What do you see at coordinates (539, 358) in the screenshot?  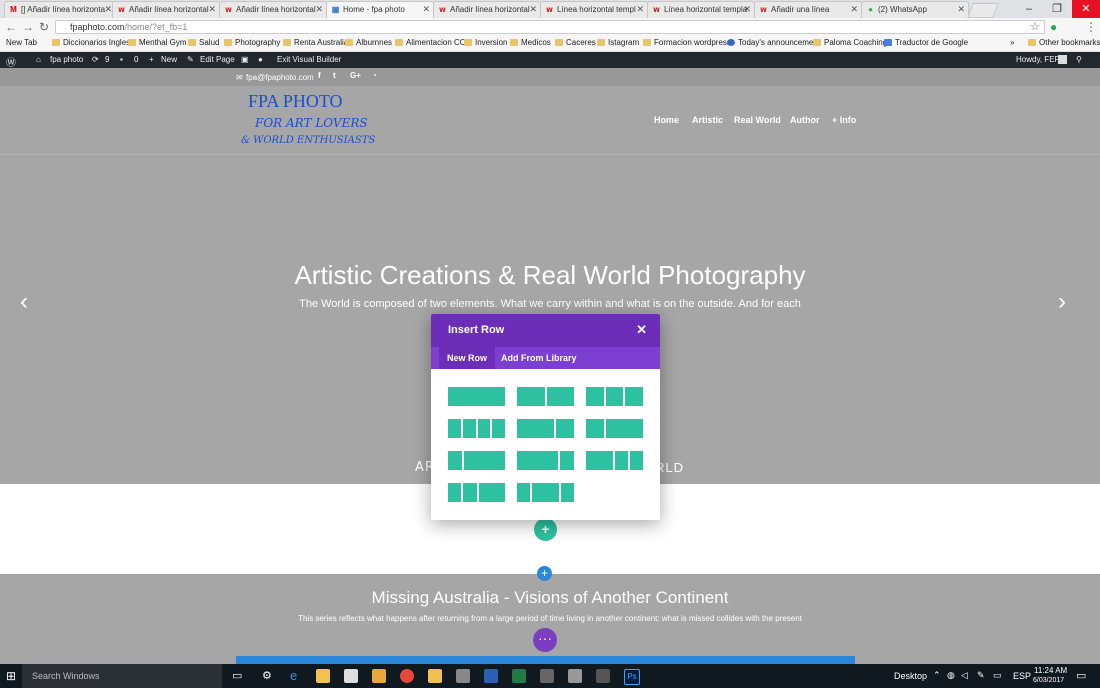 I see `tab-add-from-library: Add From Library` at bounding box center [539, 358].